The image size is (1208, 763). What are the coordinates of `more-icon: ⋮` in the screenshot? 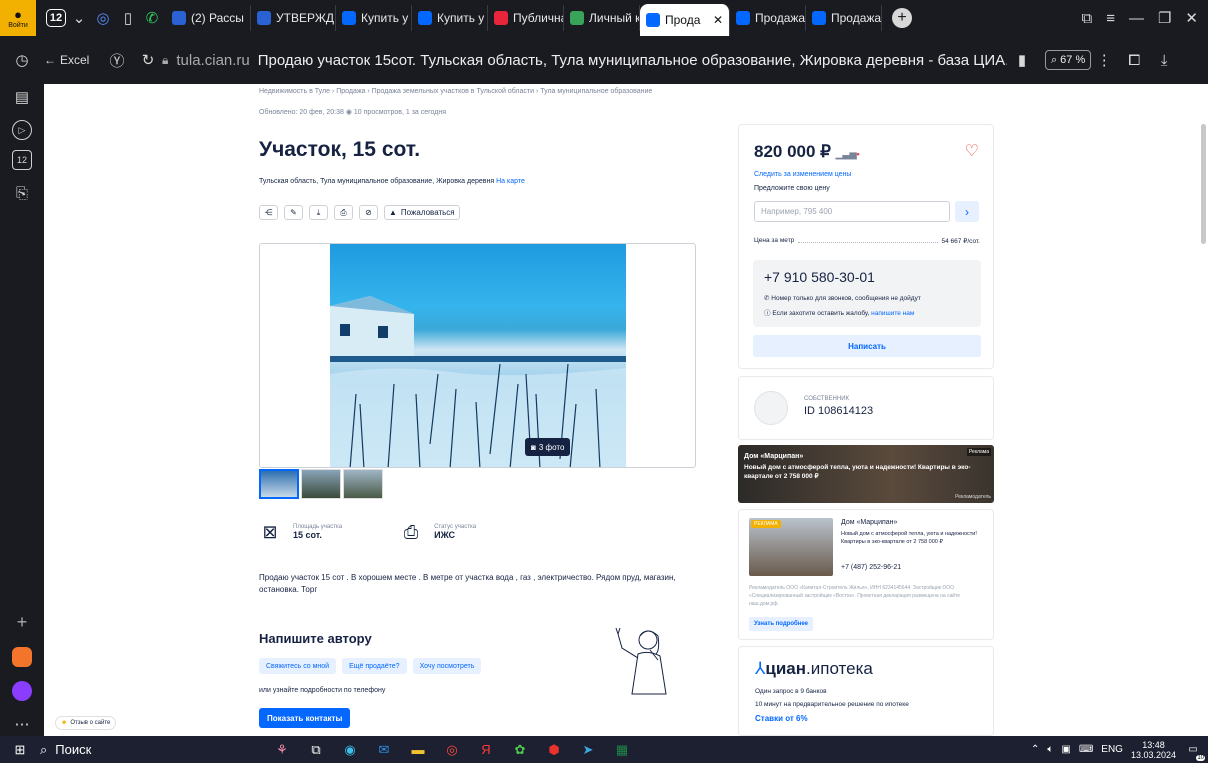 It's located at (1104, 60).